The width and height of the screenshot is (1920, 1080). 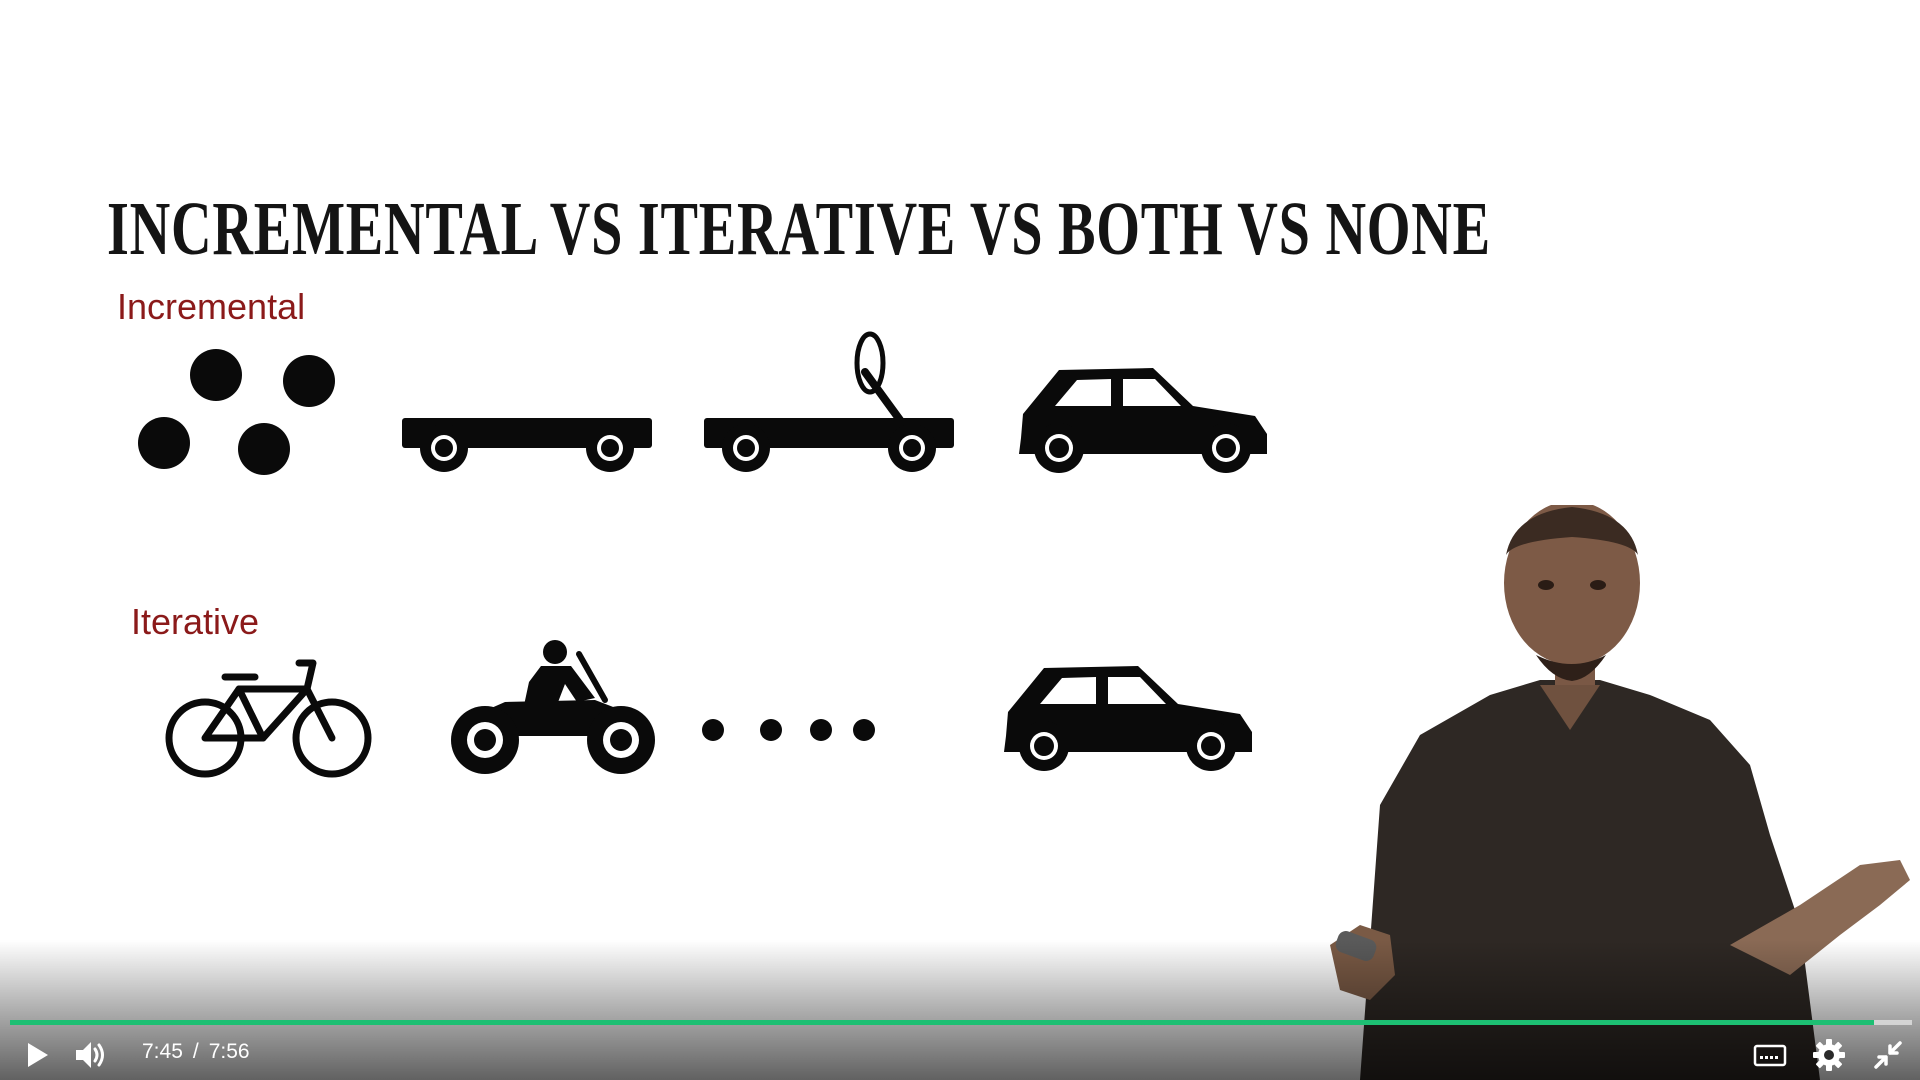 I want to click on current-time: 7:45, so click(x=162, y=1051).